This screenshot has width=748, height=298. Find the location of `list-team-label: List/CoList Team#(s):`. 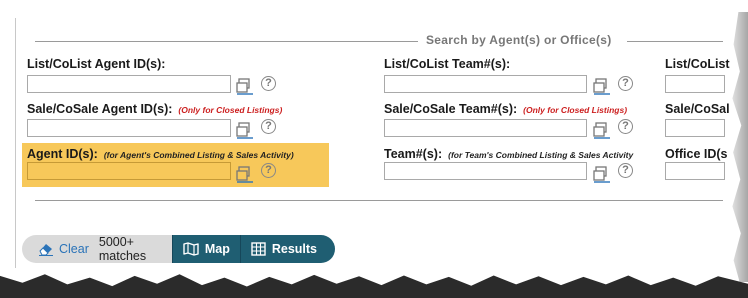

list-team-label: List/CoList Team#(s): is located at coordinates (447, 64).